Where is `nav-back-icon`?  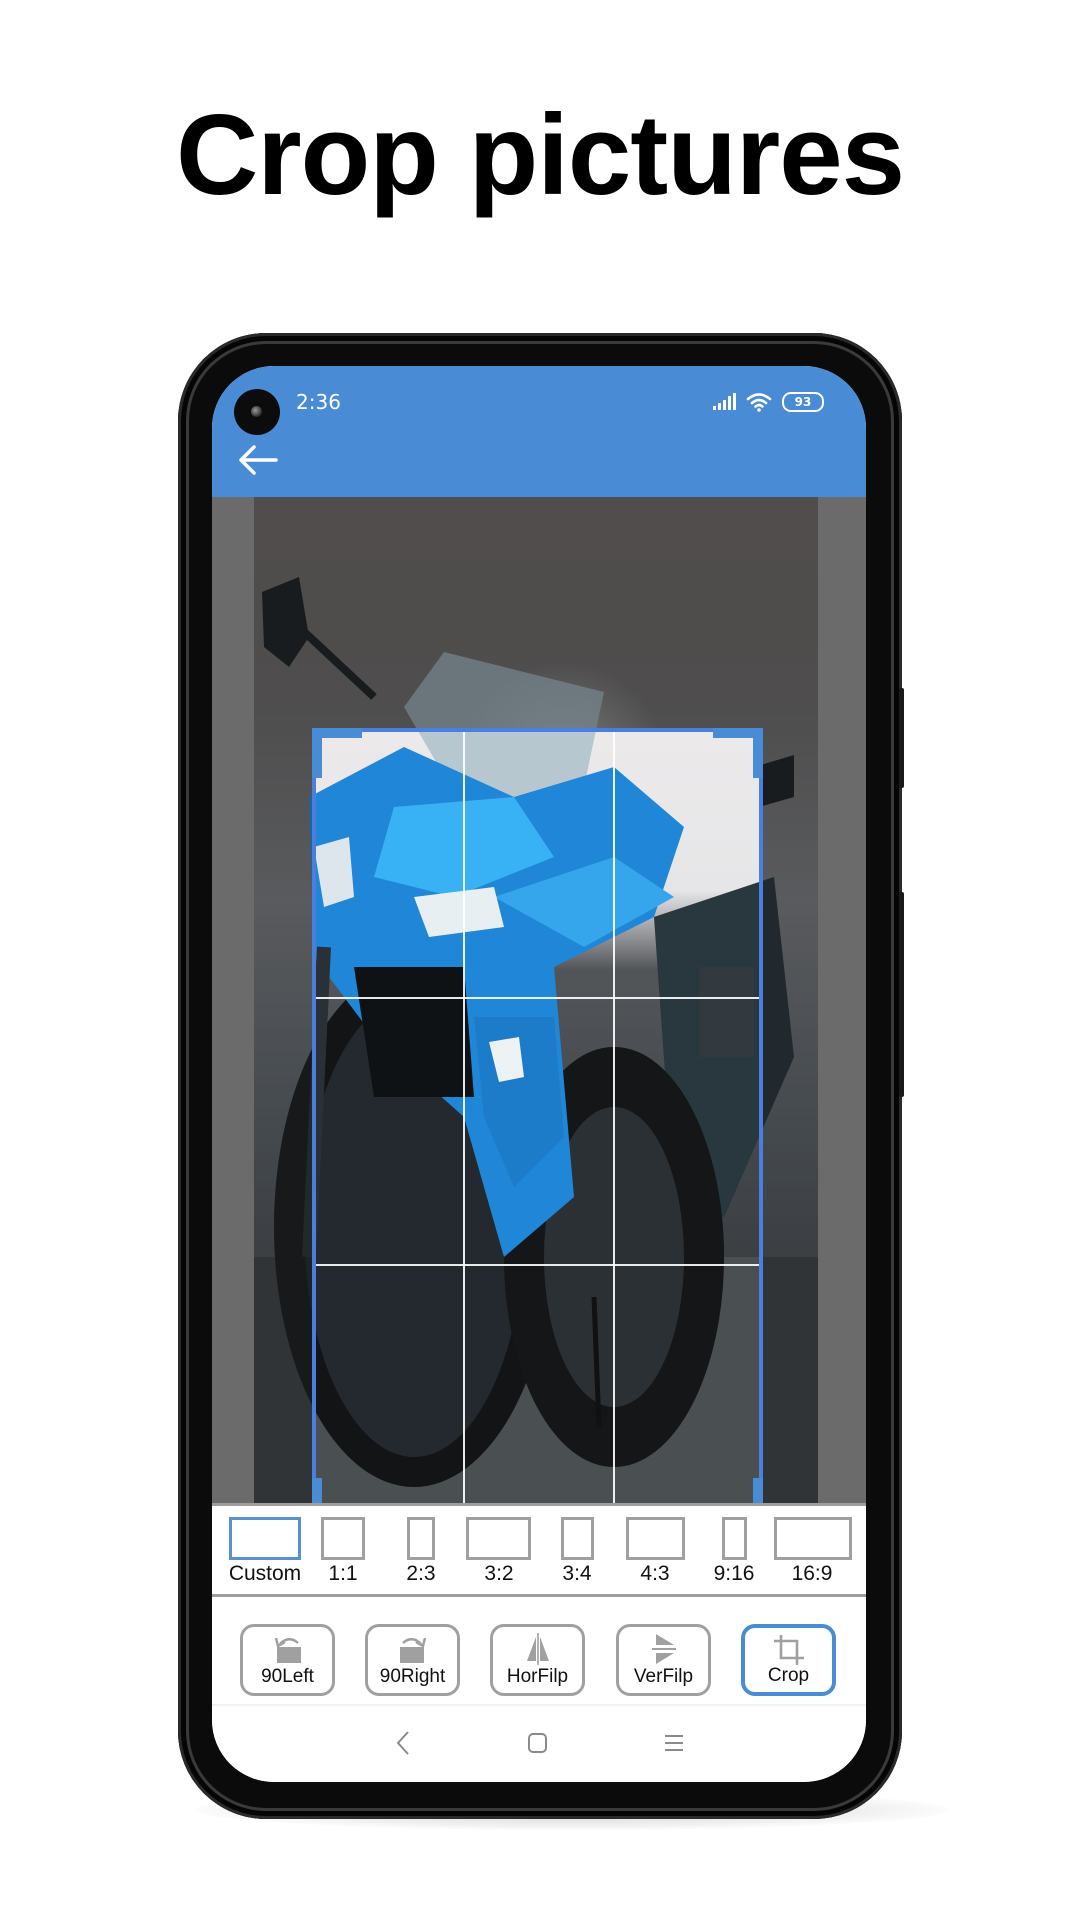 nav-back-icon is located at coordinates (402, 1743).